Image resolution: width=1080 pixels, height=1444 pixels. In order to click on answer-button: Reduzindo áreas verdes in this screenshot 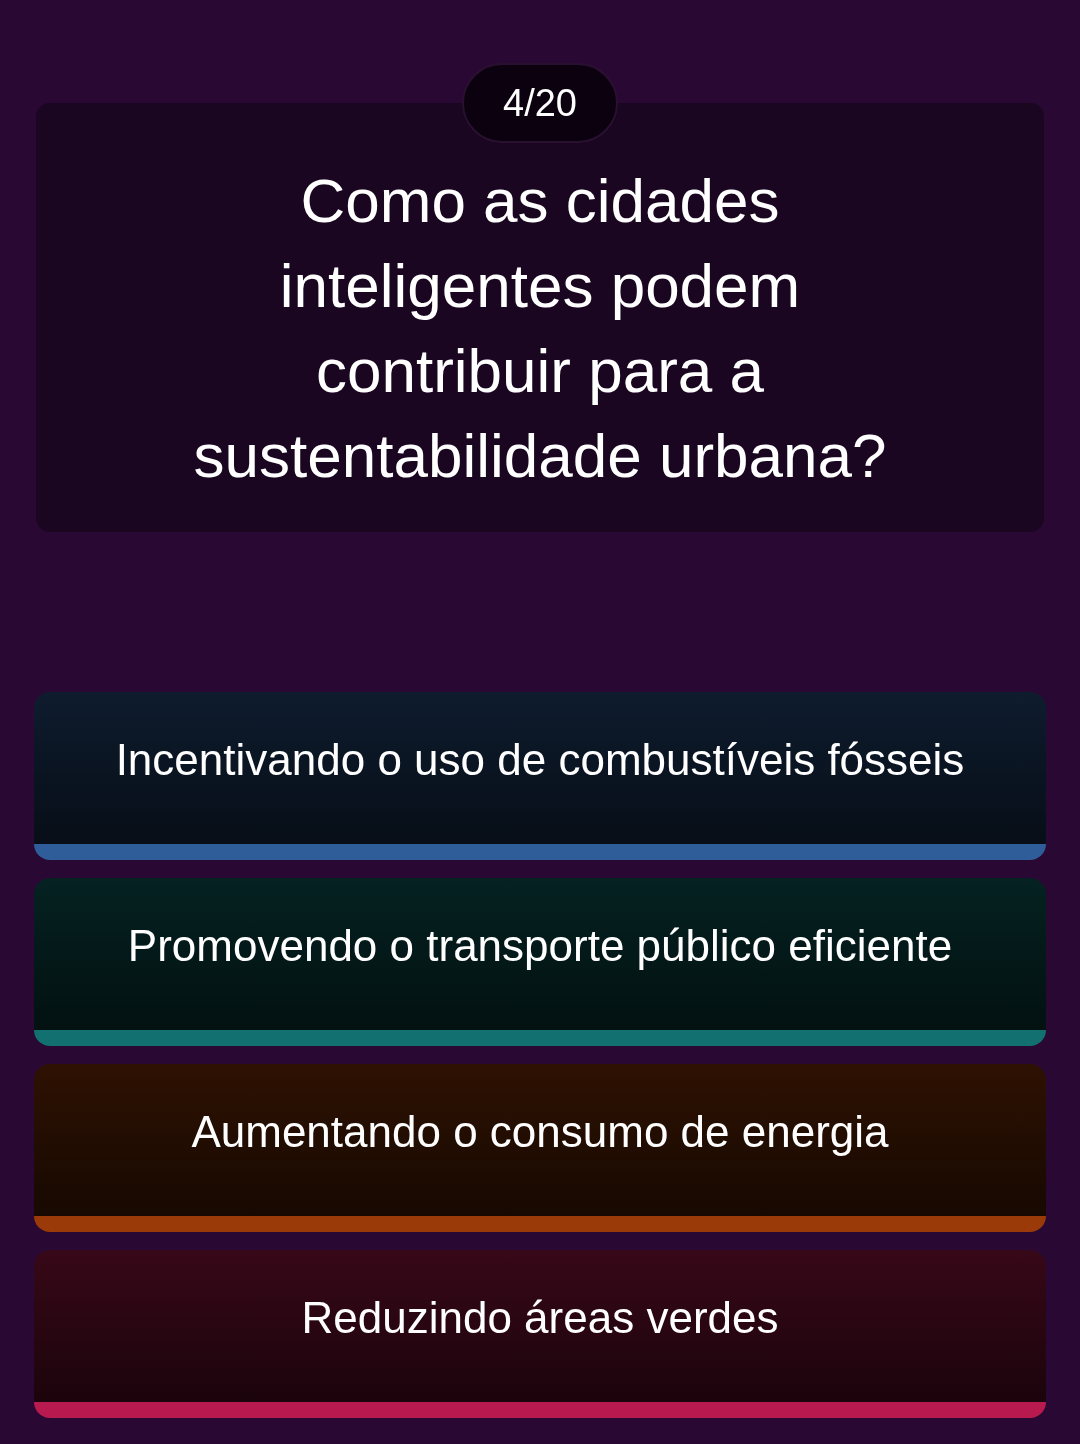, I will do `click(540, 1334)`.